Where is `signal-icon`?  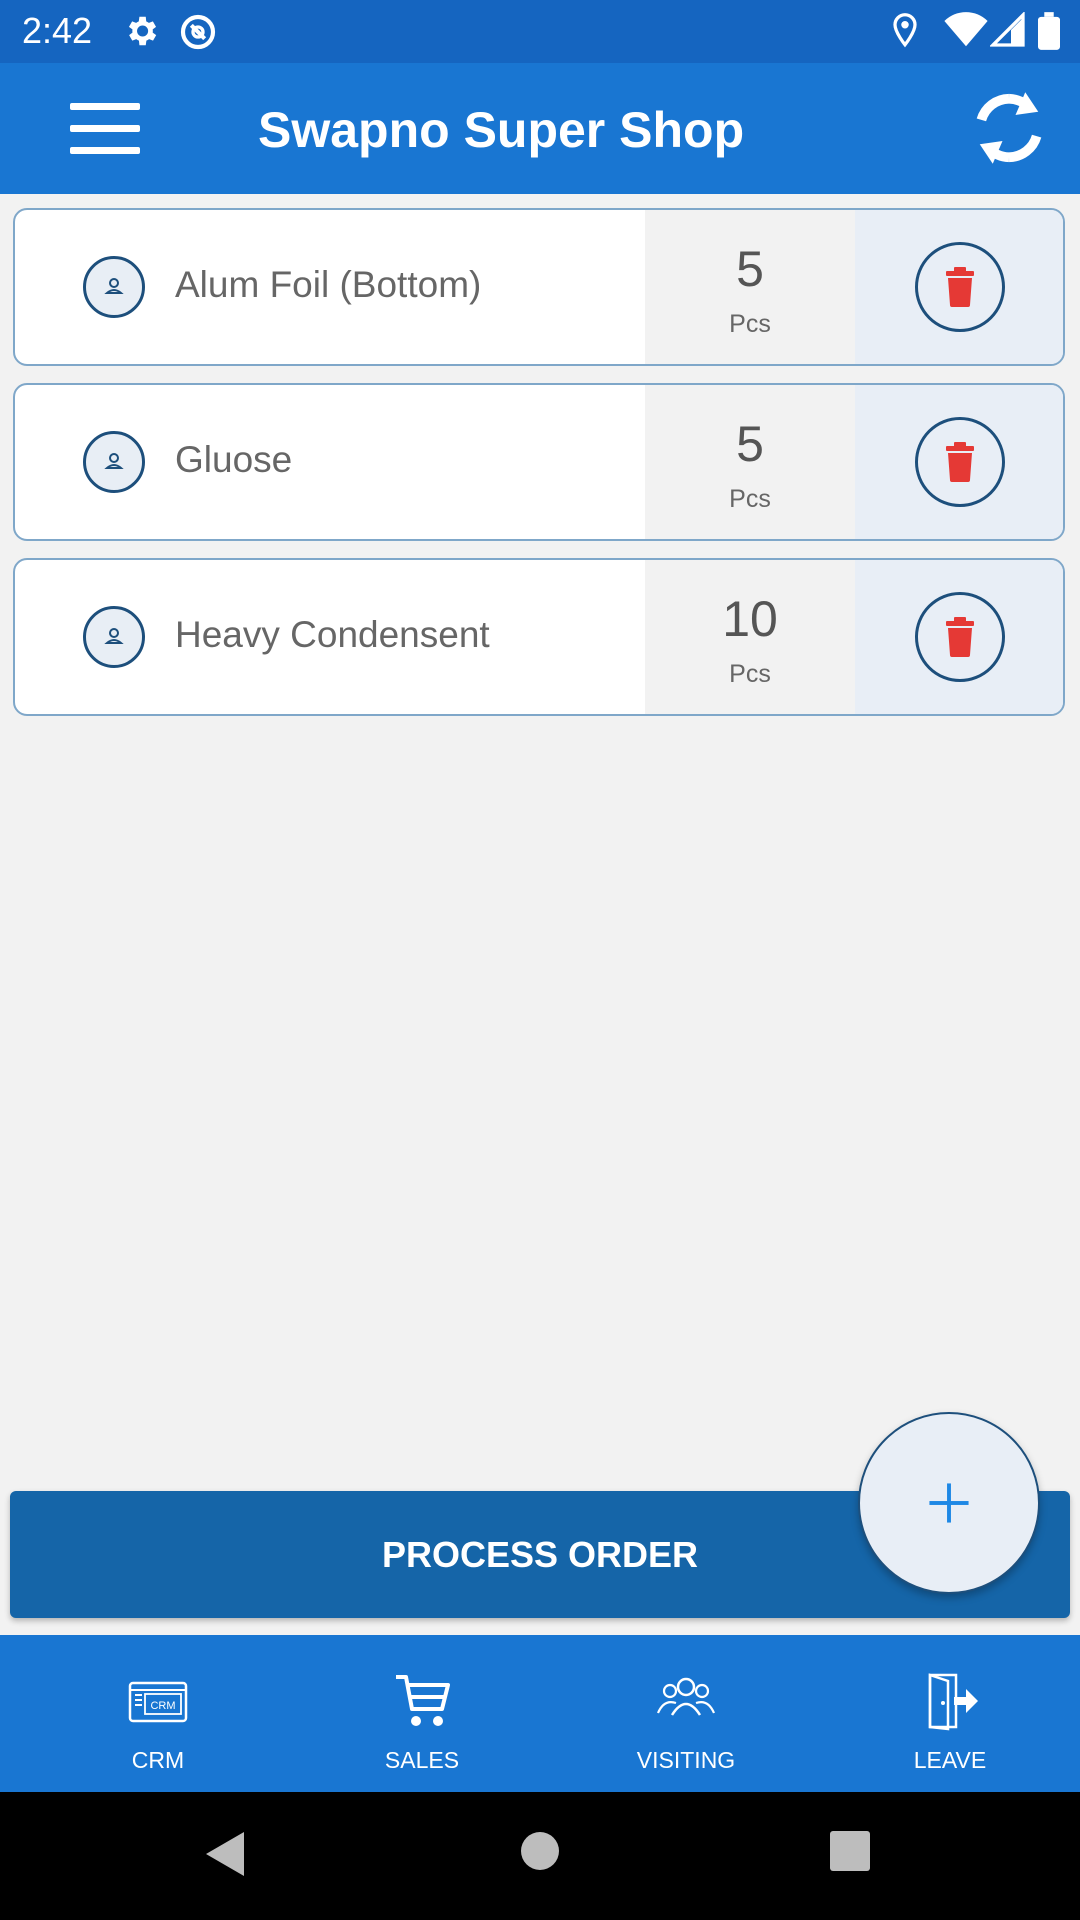 signal-icon is located at coordinates (1007, 29).